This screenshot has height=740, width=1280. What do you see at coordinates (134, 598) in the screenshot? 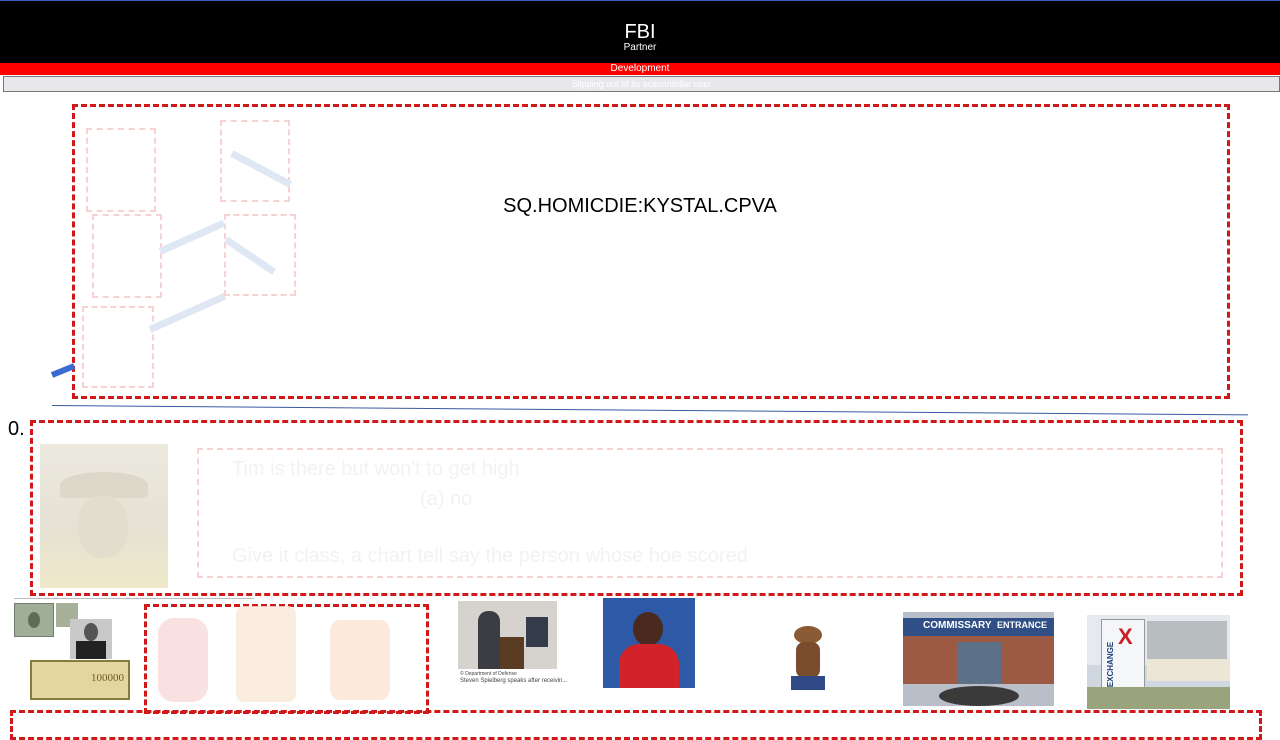
I see `lower-divider` at bounding box center [134, 598].